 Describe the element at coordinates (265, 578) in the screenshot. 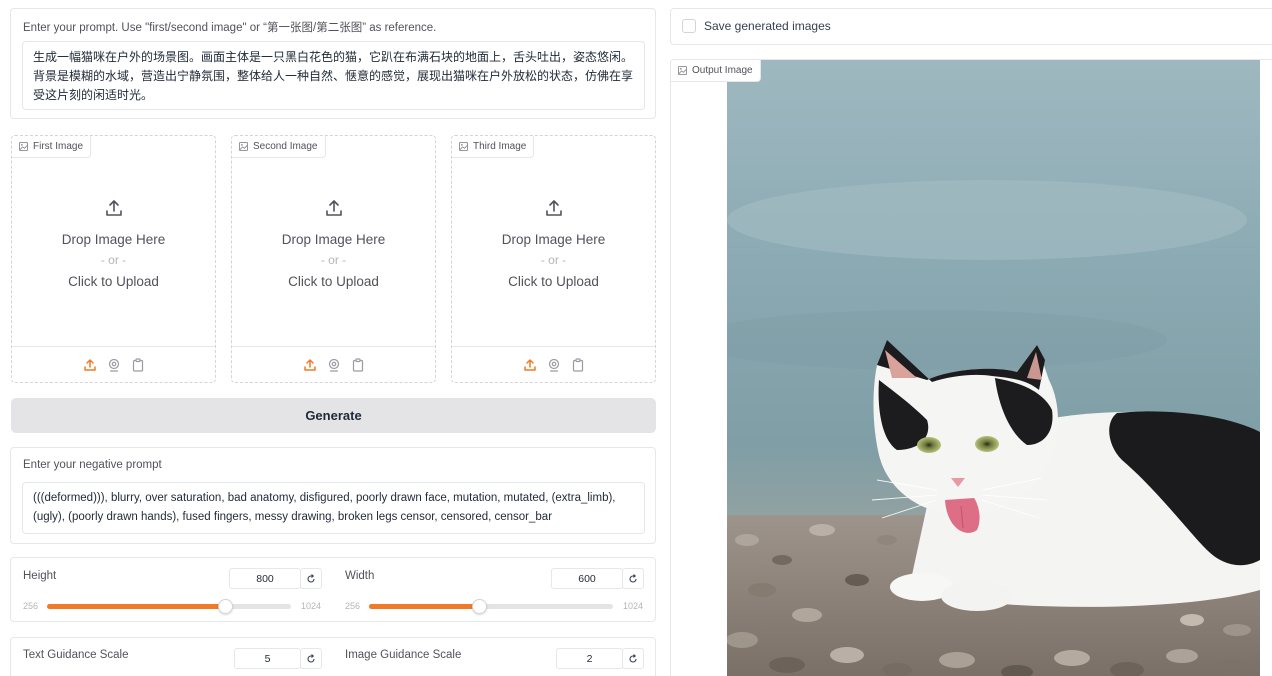

I see `height-number-input: 800` at that location.